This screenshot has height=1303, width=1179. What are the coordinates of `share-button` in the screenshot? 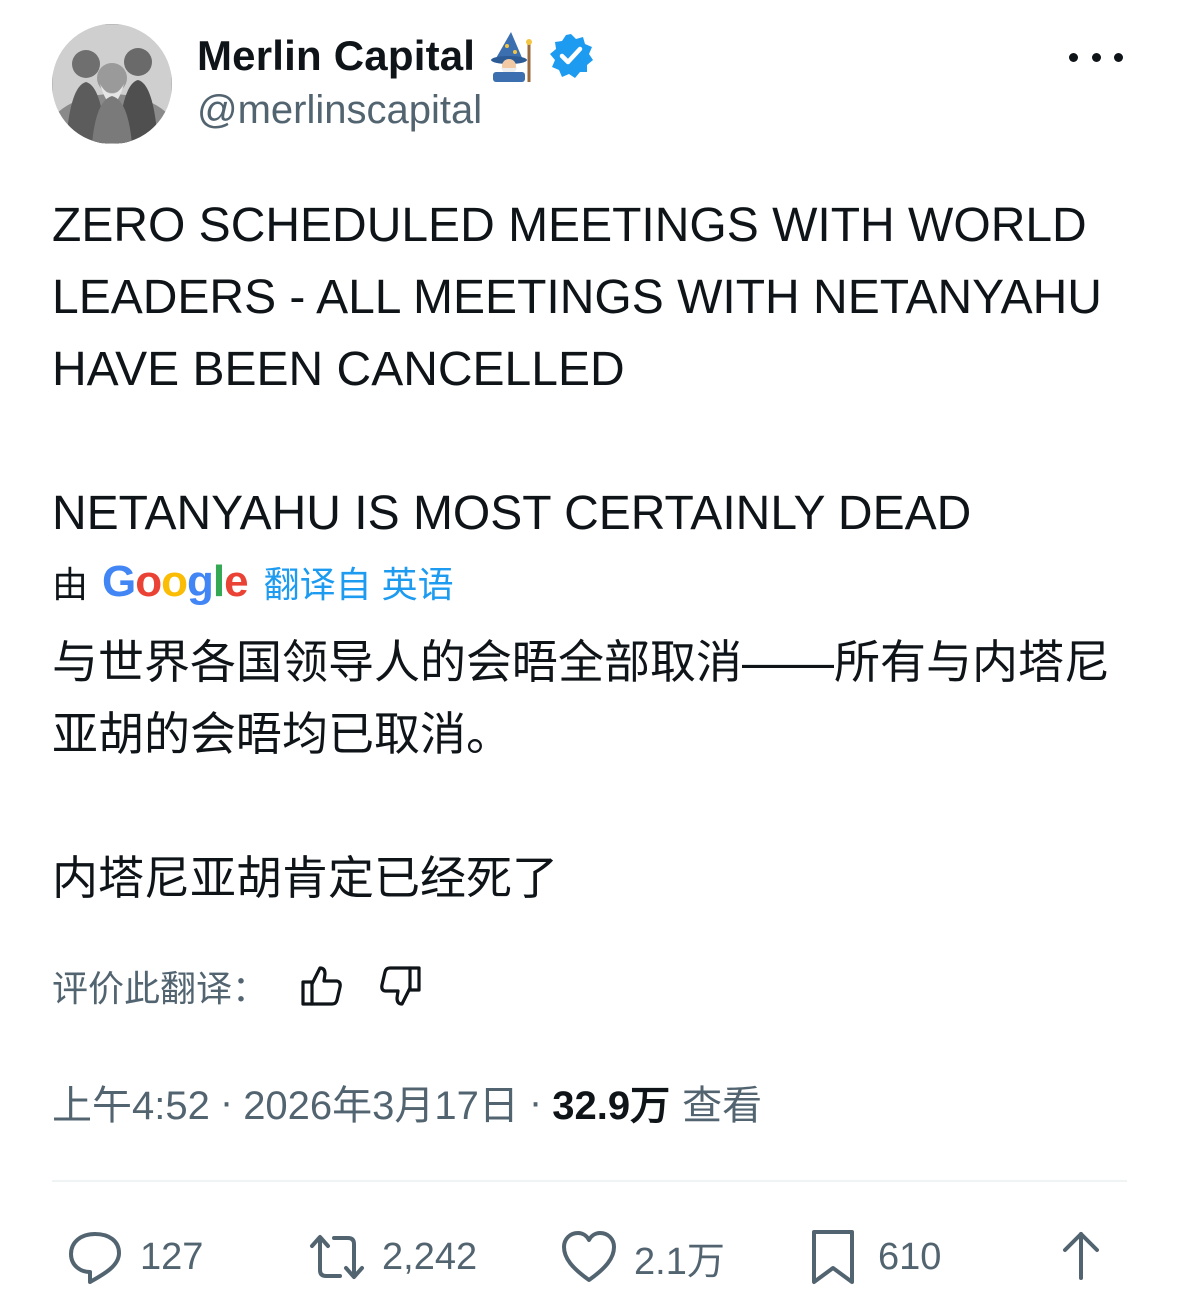 It's located at (1081, 1257).